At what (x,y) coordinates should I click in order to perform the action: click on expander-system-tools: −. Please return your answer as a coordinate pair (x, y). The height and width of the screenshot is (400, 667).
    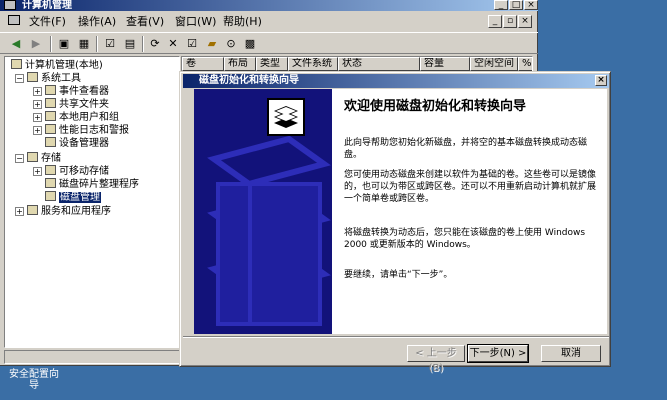
    Looking at the image, I should click on (19, 78).